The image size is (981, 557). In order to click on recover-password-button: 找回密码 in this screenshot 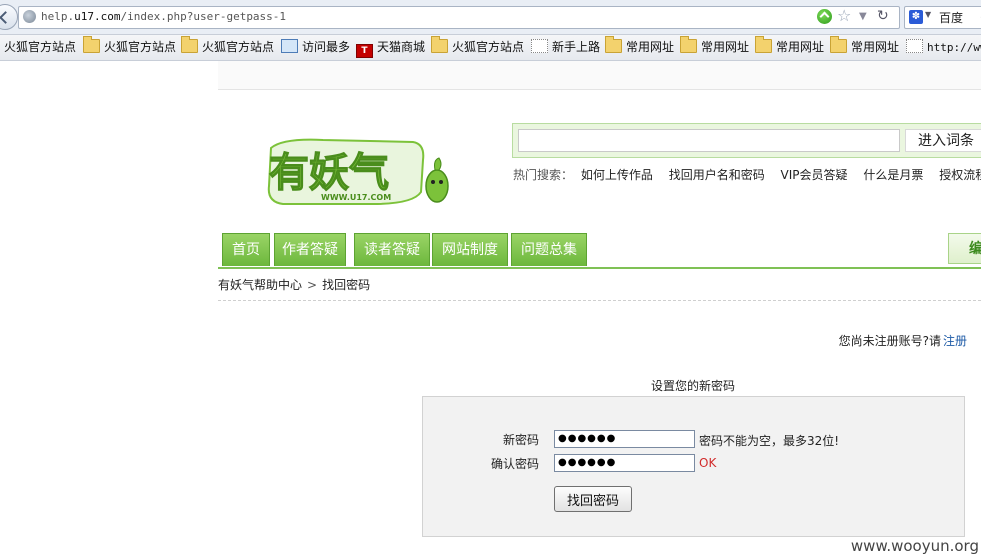, I will do `click(593, 499)`.